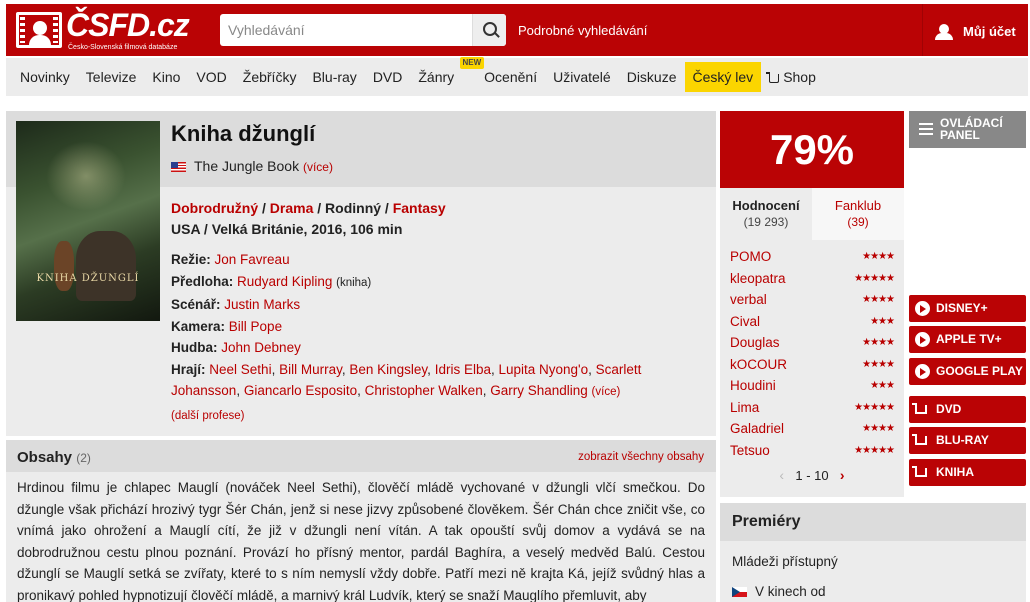 The height and width of the screenshot is (602, 1030). What do you see at coordinates (292, 208) in the screenshot?
I see `genre-drama: Drama` at bounding box center [292, 208].